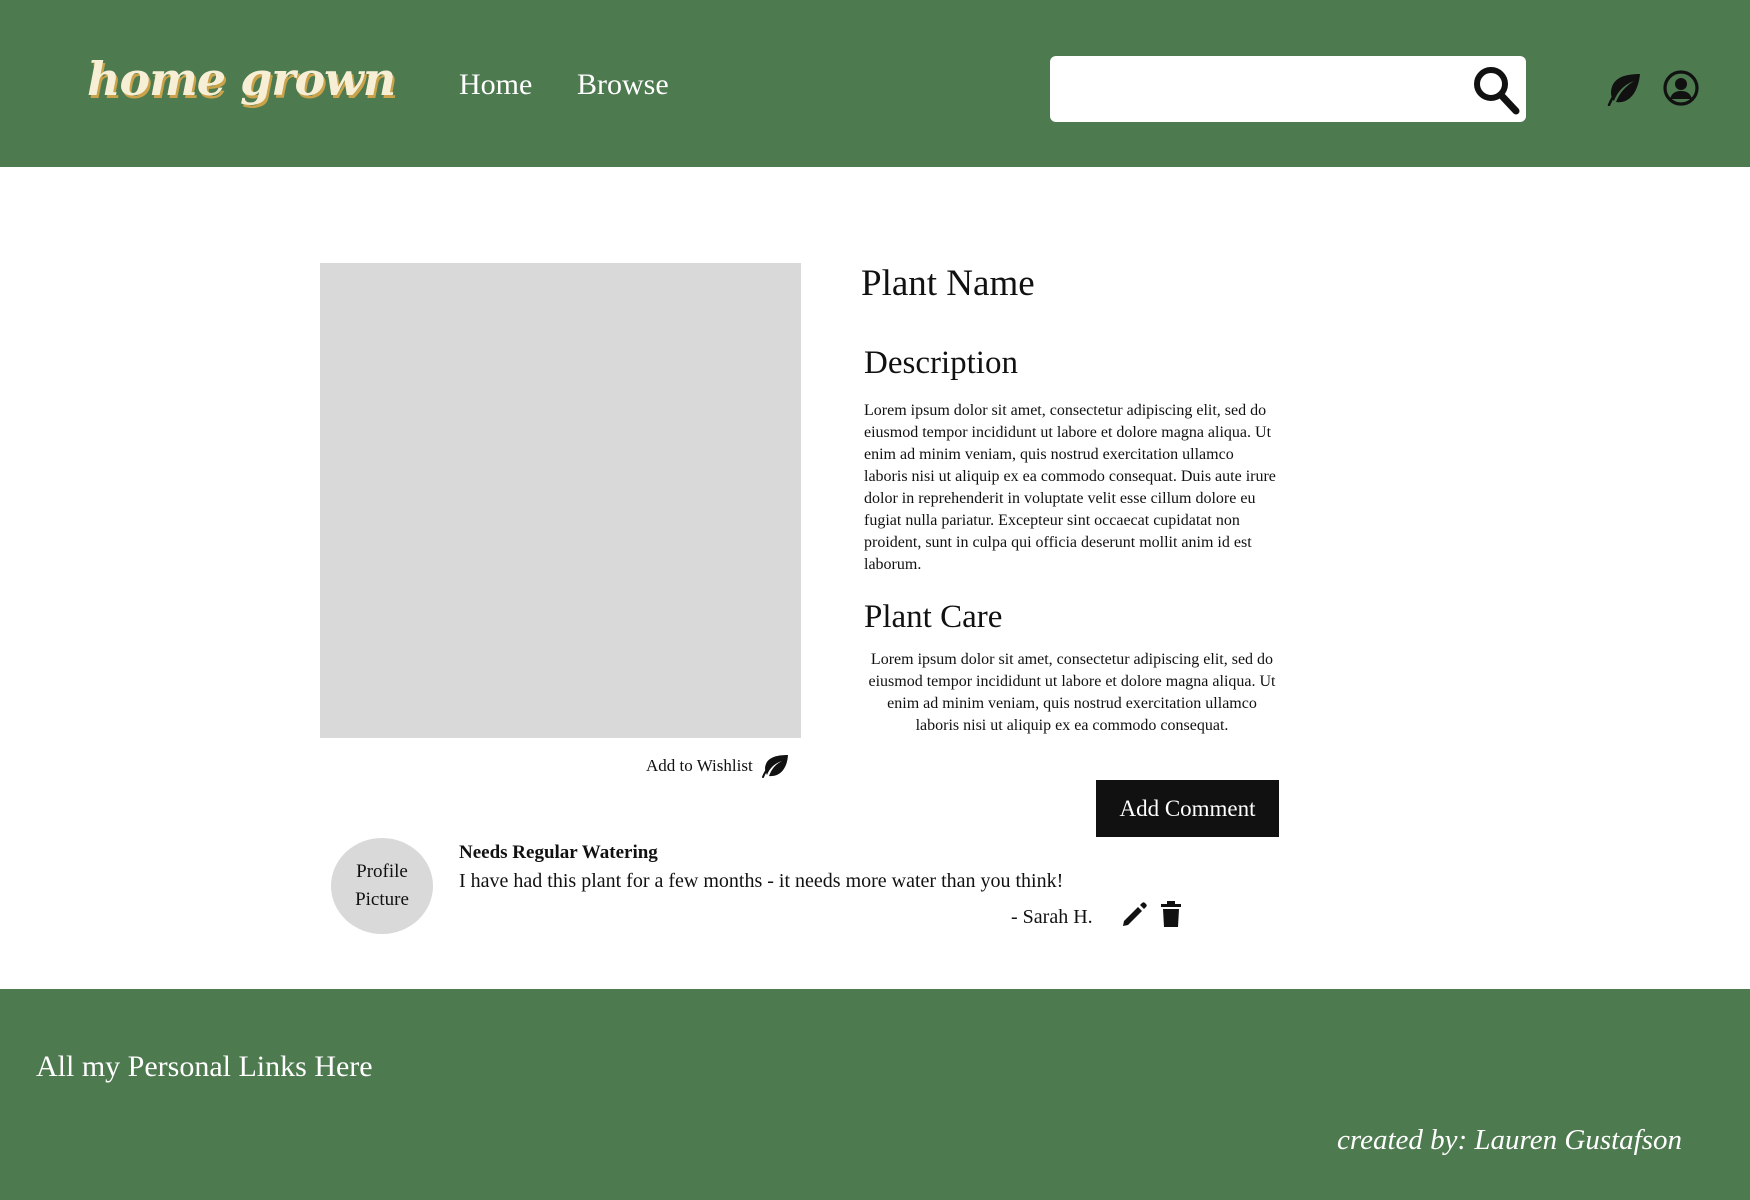 The image size is (1750, 1200). Describe the element at coordinates (204, 1067) in the screenshot. I see `footer-links: All my Personal Links Here` at that location.